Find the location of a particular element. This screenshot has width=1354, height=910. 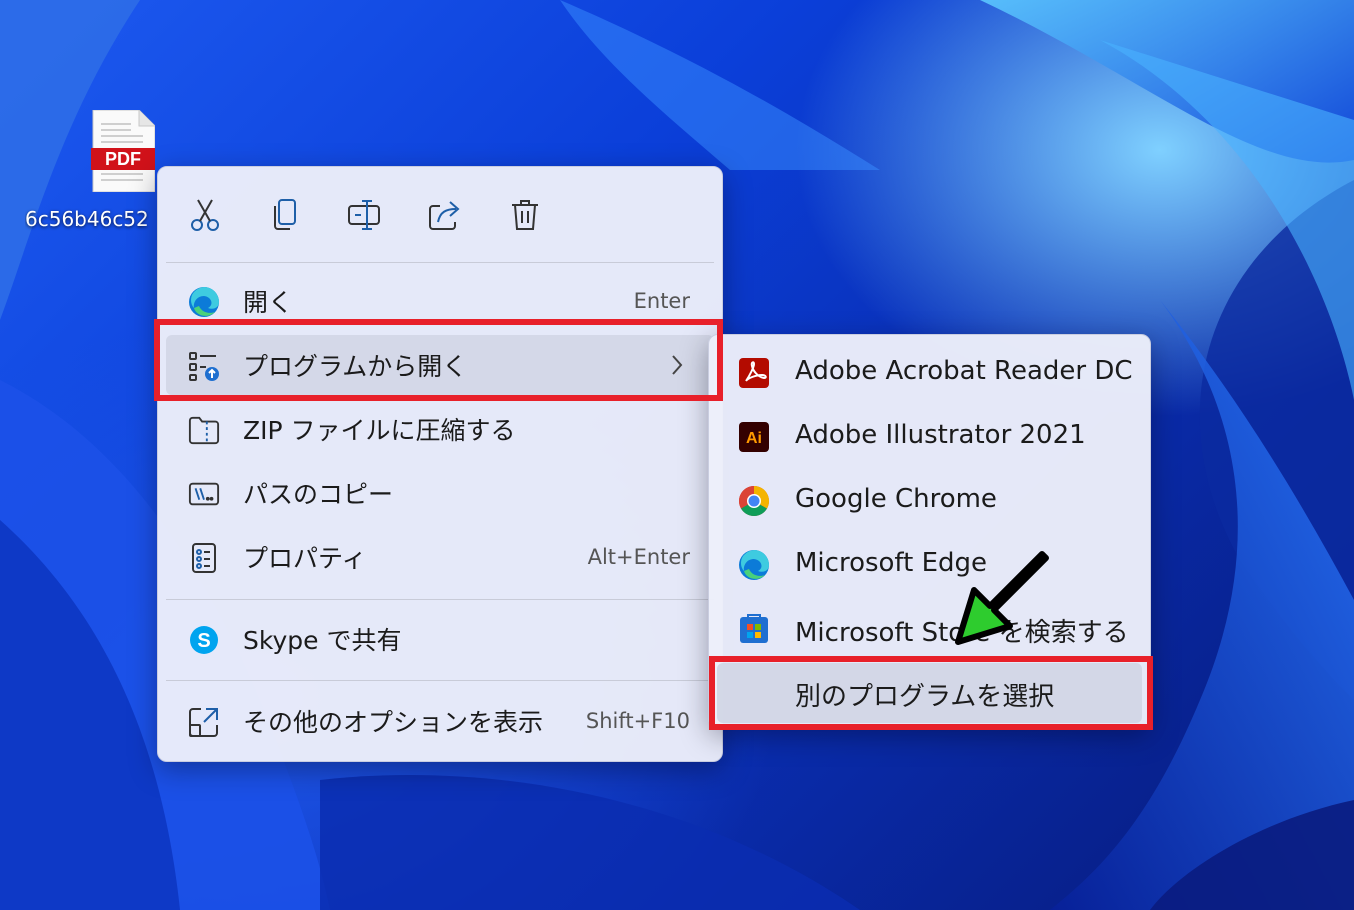

svg-text: S is located at coordinates (203, 641).